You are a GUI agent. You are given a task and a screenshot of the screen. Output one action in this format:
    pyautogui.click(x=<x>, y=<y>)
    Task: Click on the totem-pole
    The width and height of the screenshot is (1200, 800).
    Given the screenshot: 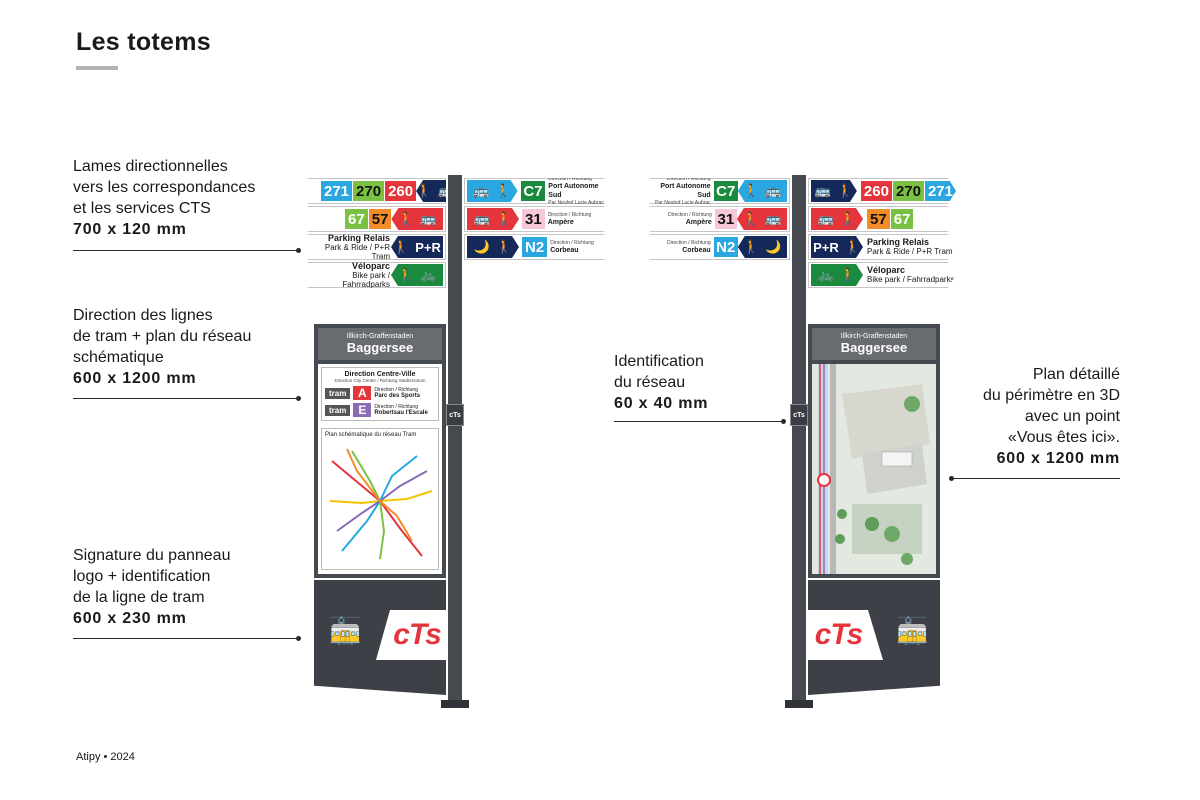 What is the action you would take?
    pyautogui.click(x=455, y=439)
    